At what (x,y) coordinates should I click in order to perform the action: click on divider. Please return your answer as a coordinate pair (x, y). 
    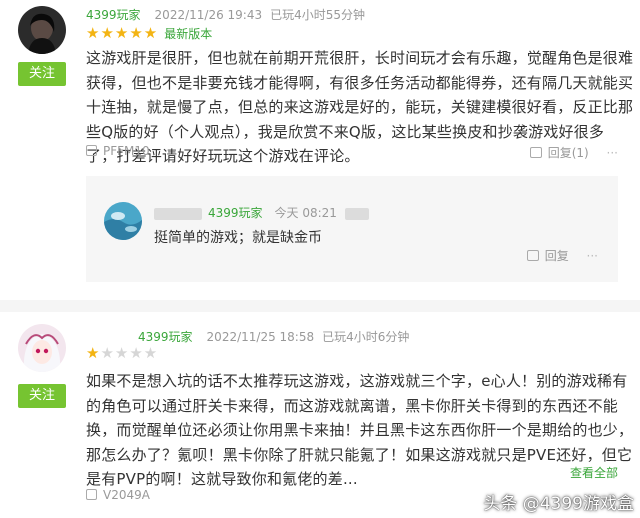
    Looking at the image, I should click on (320, 306).